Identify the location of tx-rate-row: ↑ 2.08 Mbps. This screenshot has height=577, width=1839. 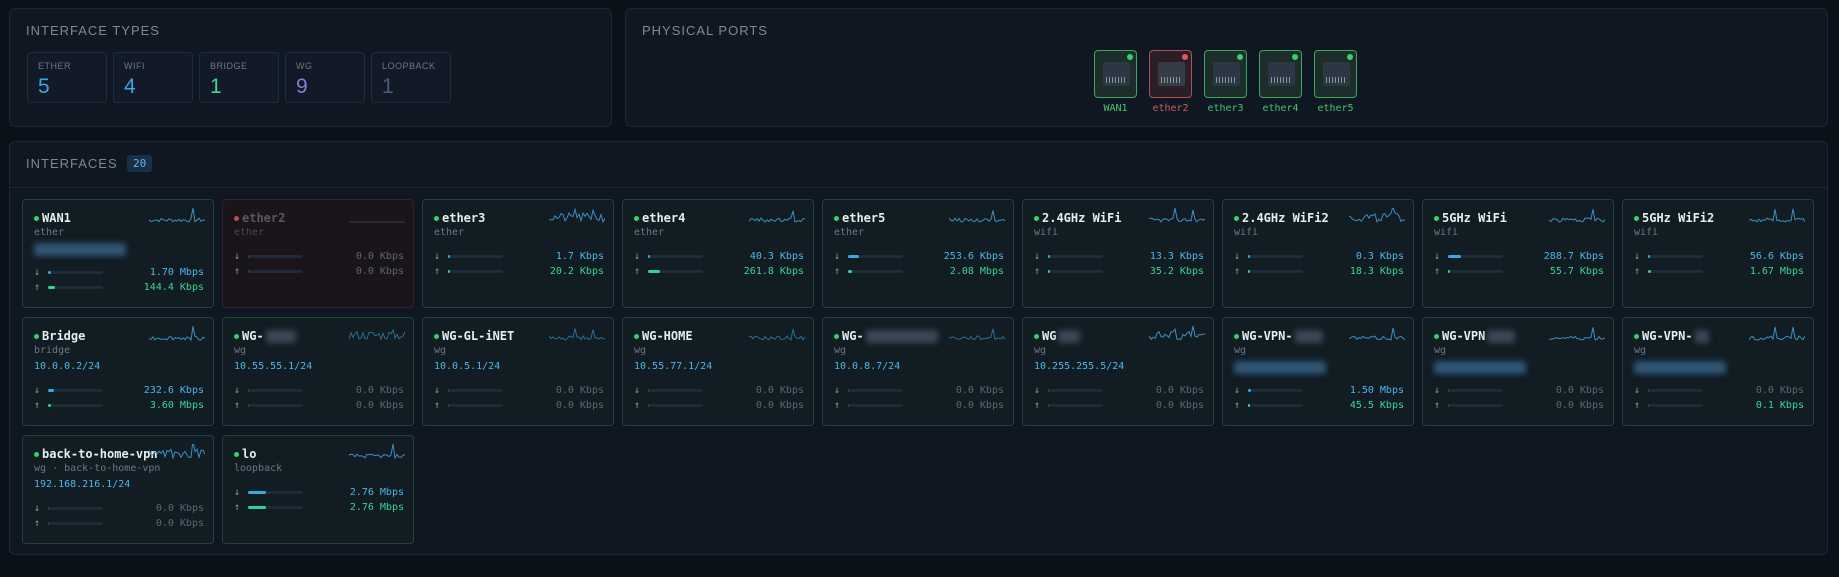
(919, 271).